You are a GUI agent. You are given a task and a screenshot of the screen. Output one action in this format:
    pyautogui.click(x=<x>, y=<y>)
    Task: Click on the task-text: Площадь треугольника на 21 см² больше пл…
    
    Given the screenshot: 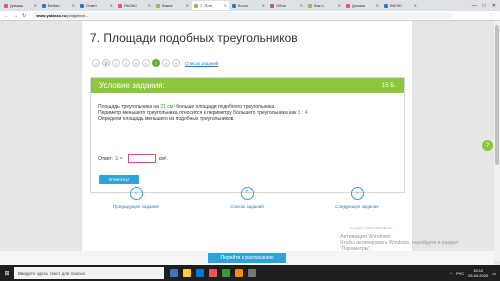 What is the action you would take?
    pyautogui.click(x=247, y=107)
    